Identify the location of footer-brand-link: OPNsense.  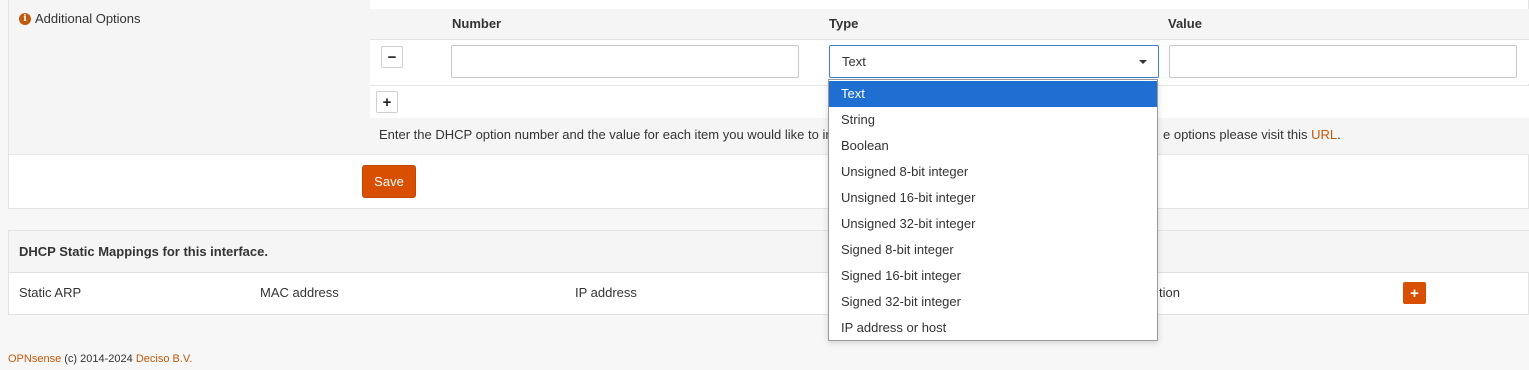
(34, 359).